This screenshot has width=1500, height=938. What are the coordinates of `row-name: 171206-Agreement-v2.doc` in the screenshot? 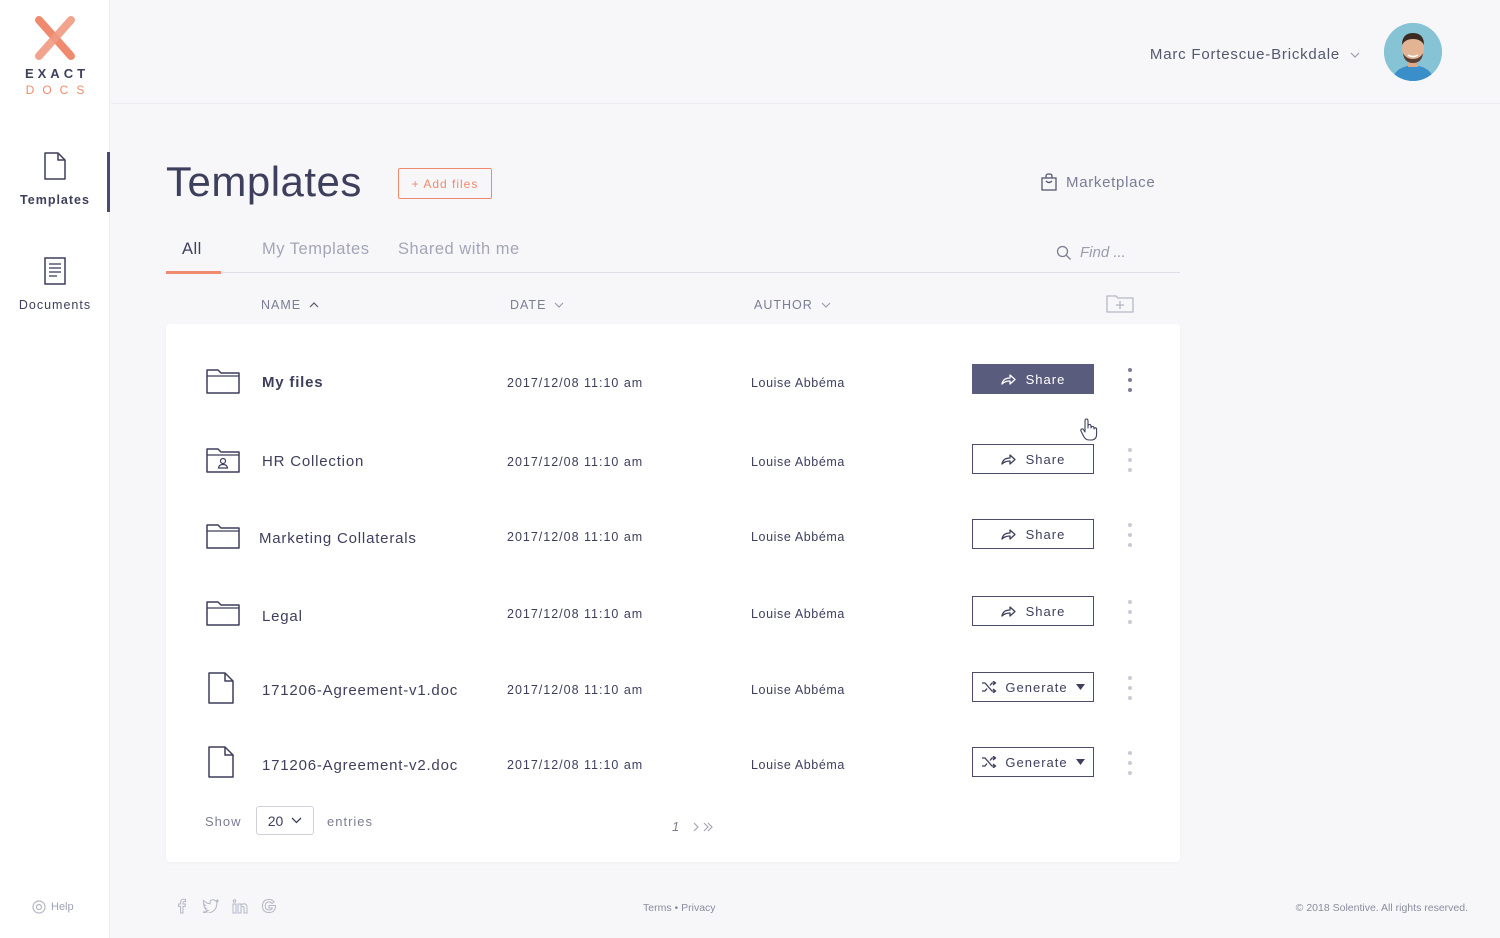 It's located at (360, 765).